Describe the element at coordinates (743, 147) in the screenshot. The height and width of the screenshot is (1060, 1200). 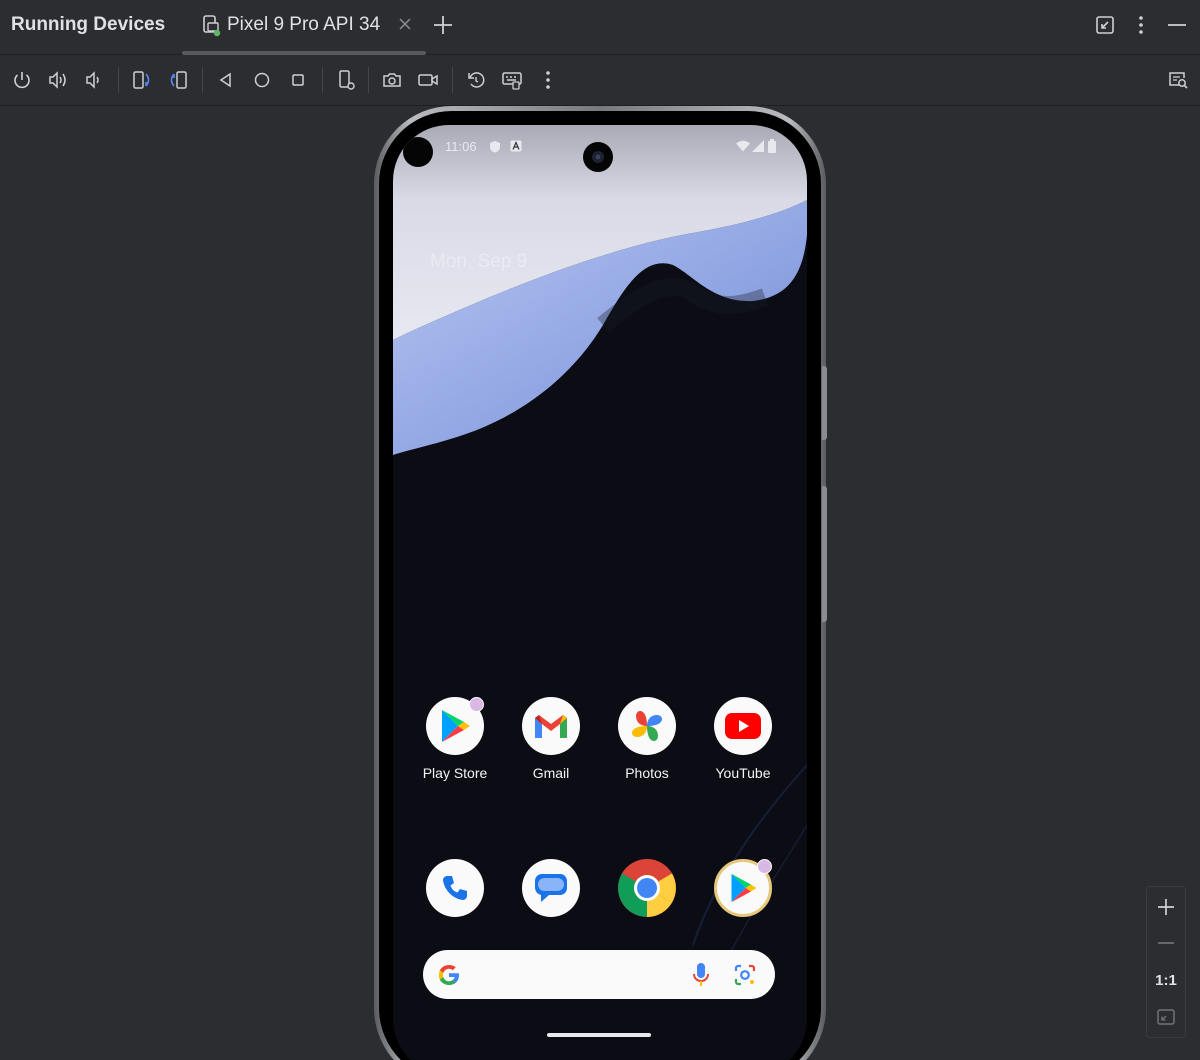
I see `wifi-icon` at that location.